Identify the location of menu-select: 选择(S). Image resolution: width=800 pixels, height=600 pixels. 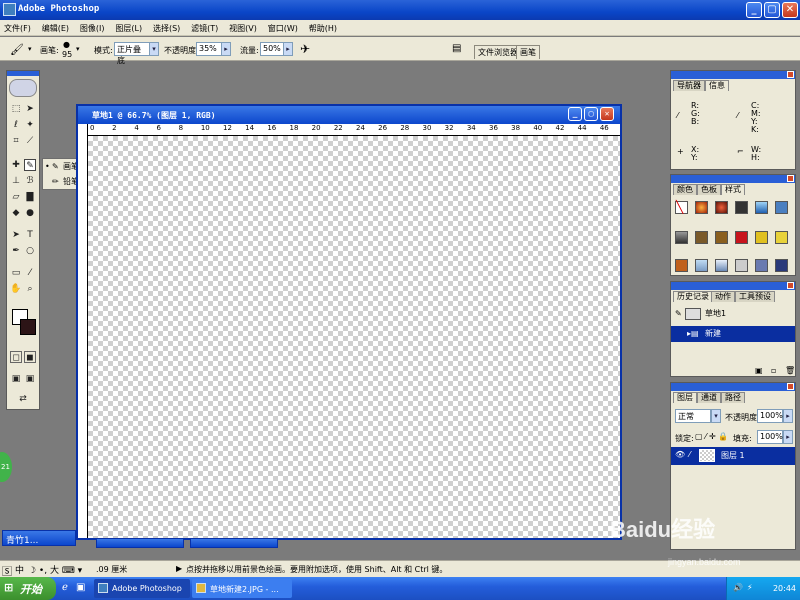
(166, 27).